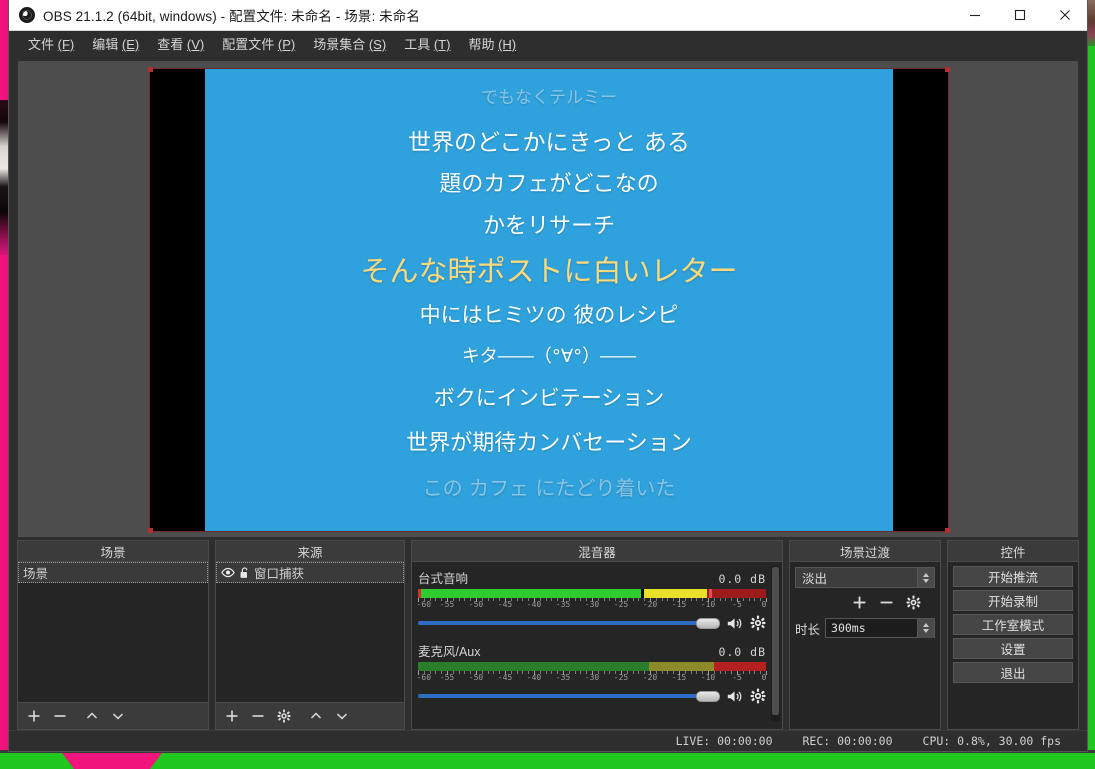  What do you see at coordinates (1013, 600) in the screenshot?
I see `start-recording-button: 开始录制` at bounding box center [1013, 600].